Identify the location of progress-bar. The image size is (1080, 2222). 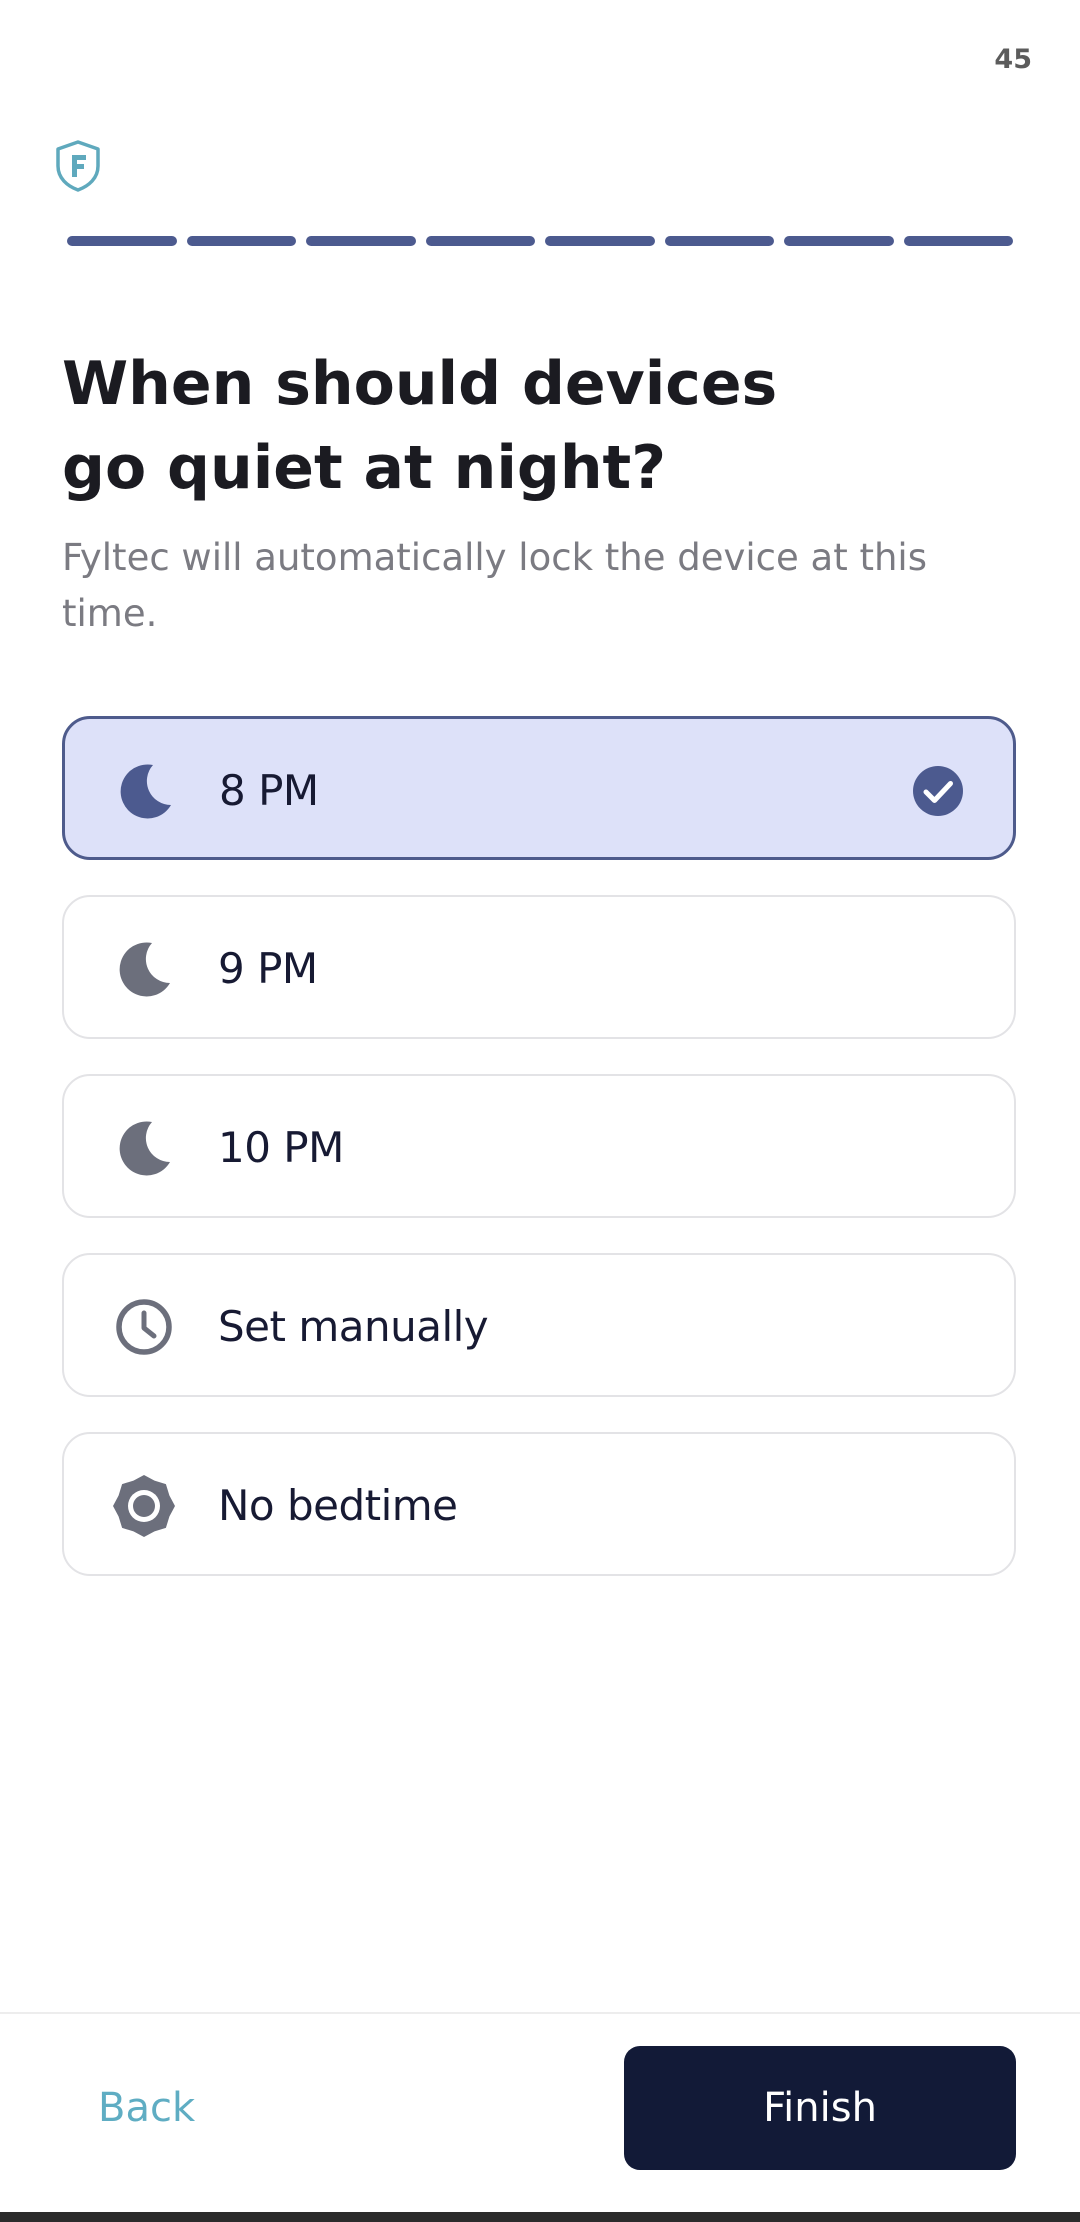
(540, 241).